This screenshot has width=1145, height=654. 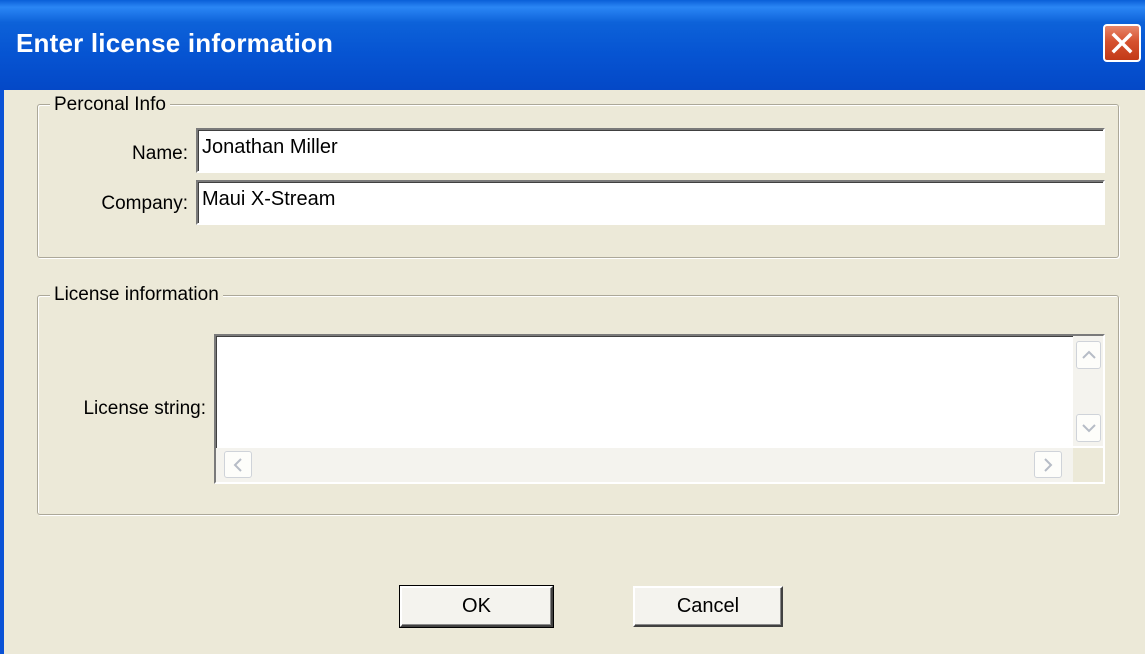 What do you see at coordinates (136, 295) in the screenshot?
I see `license-info-legend: License information` at bounding box center [136, 295].